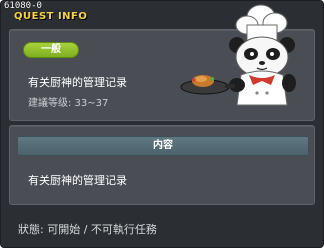 This screenshot has width=324, height=248. Describe the element at coordinates (102, 229) in the screenshot. I see `status-value: 可開始 / 不可執行任務` at that location.